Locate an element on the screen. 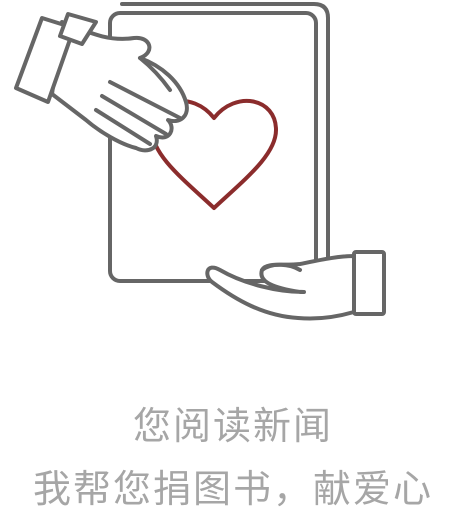 The width and height of the screenshot is (466, 515). caption-line-2: 我帮您捐图书，献爱心 is located at coordinates (232, 489).